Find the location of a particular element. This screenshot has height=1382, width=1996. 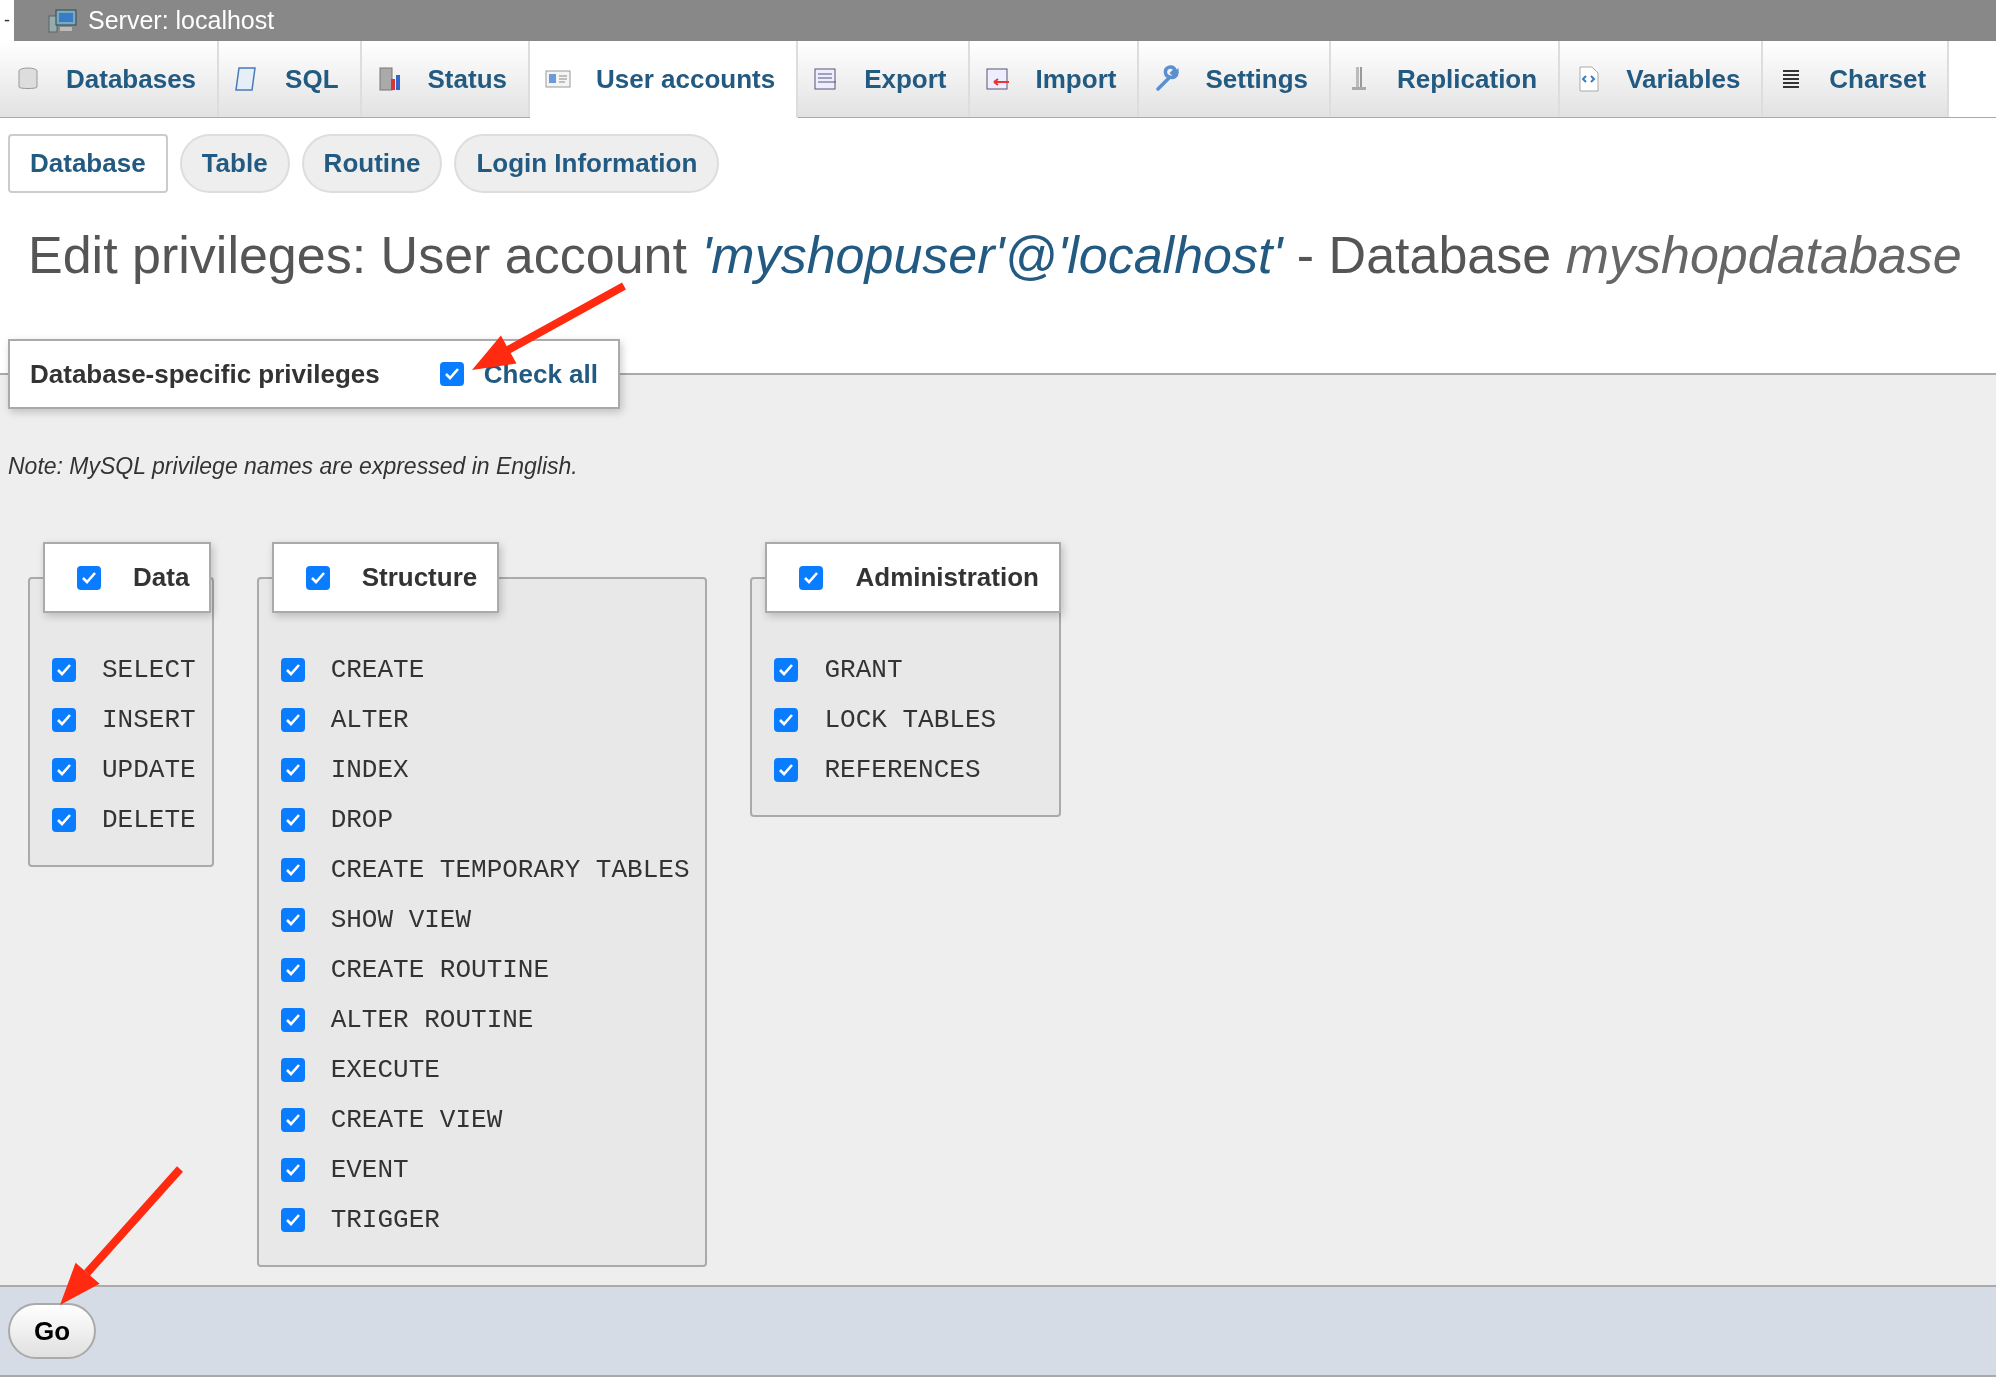

nav-tab: Variables is located at coordinates (1662, 79).